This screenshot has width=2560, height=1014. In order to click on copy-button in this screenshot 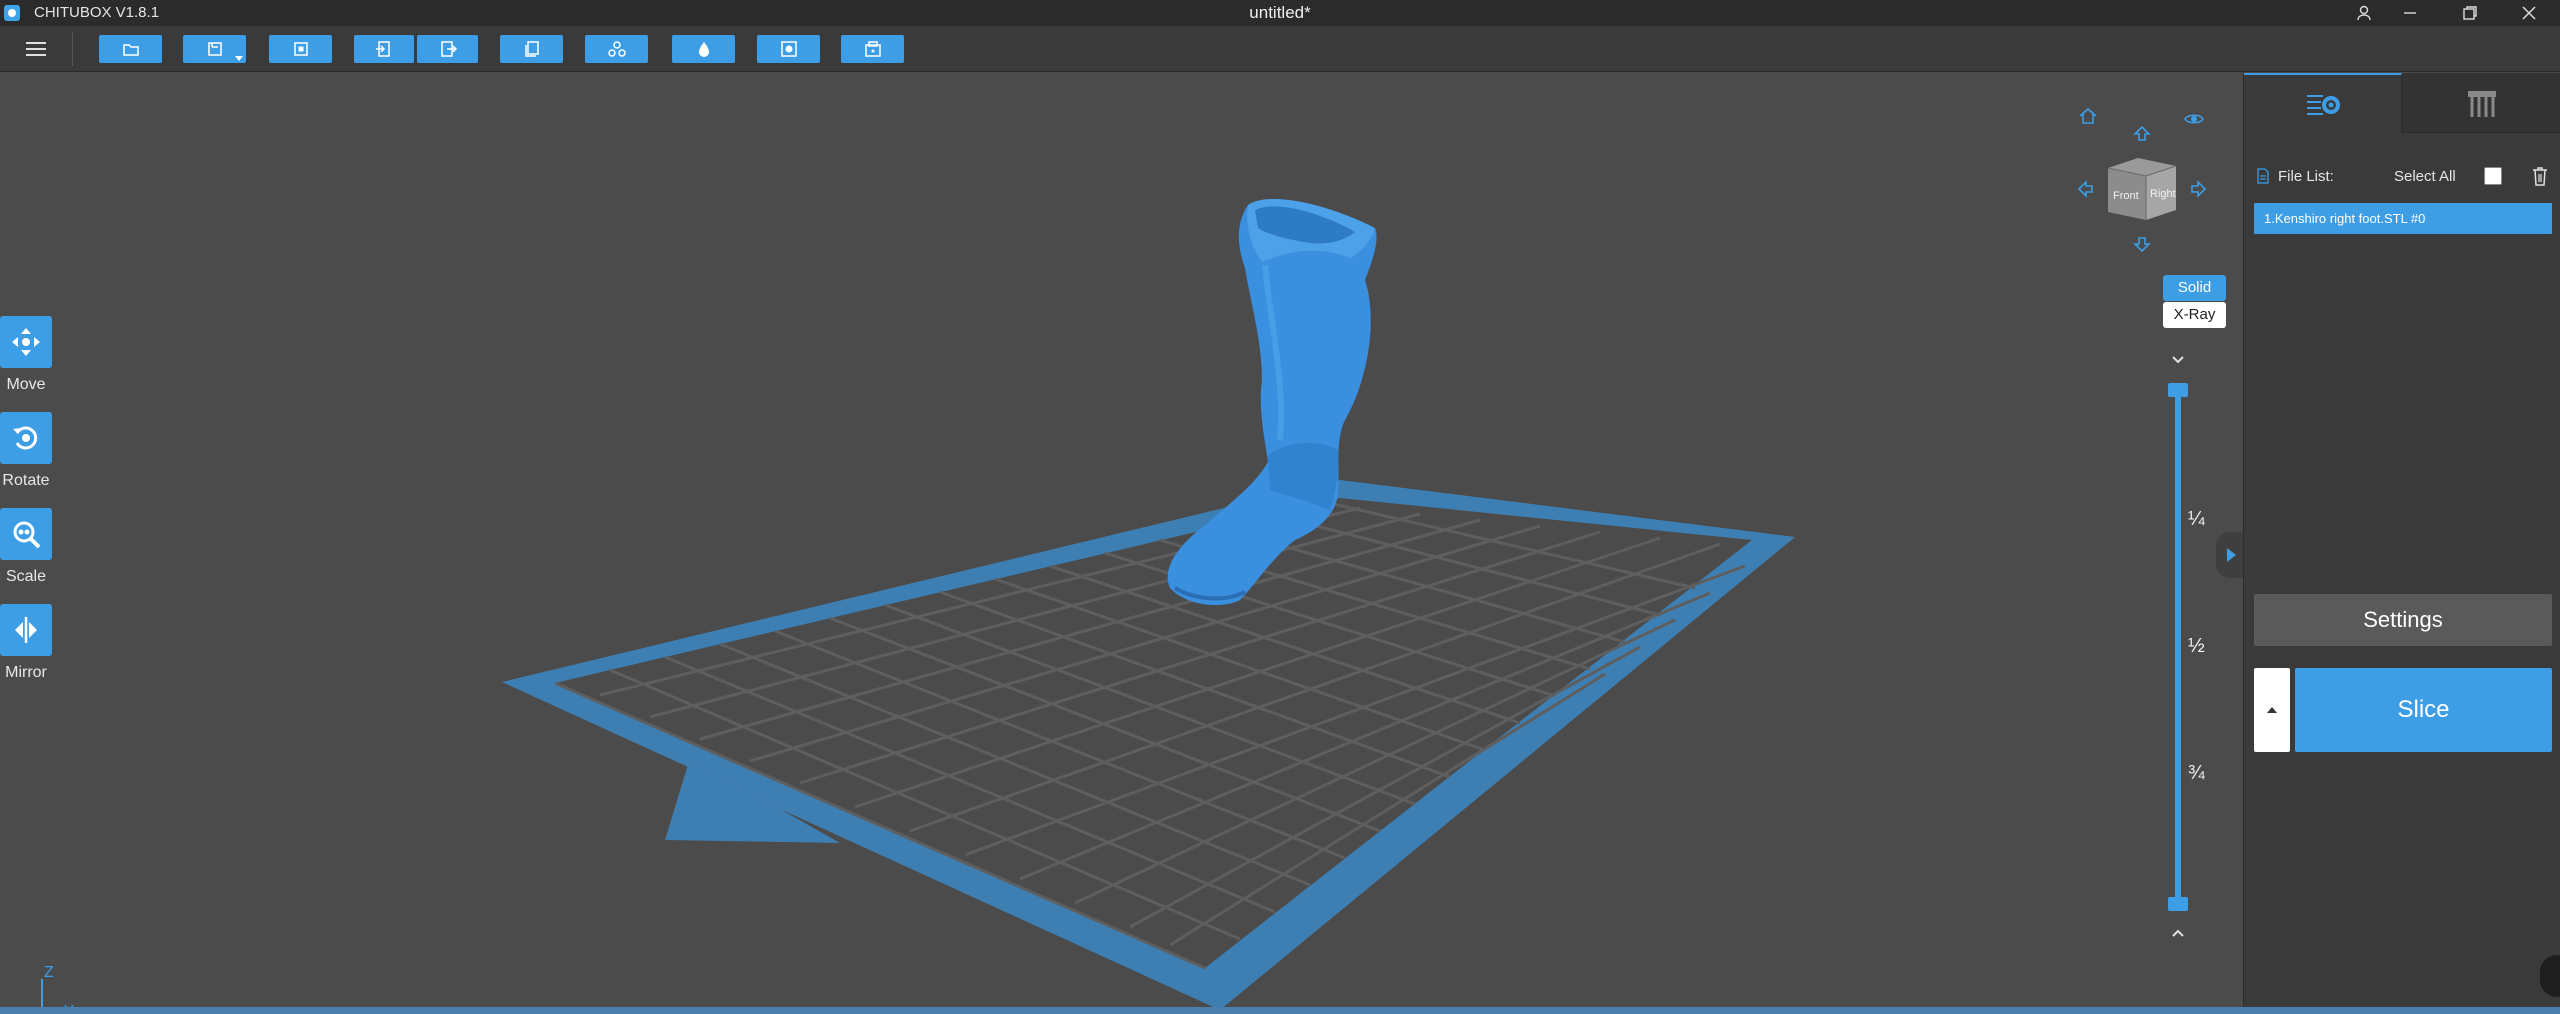, I will do `click(531, 49)`.